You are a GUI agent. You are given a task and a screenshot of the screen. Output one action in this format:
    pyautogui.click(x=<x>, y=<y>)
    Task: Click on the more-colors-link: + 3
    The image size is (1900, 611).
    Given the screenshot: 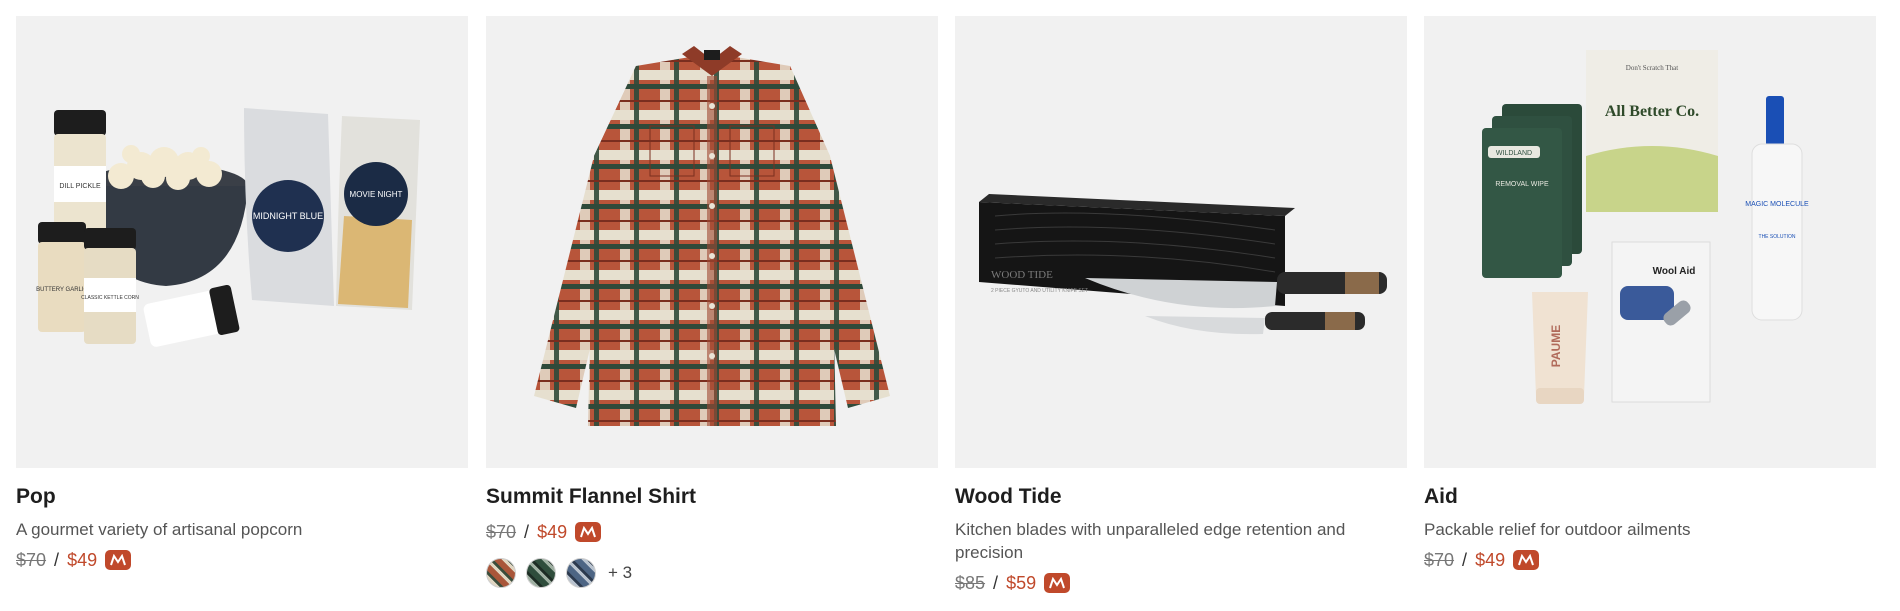 What is the action you would take?
    pyautogui.click(x=620, y=573)
    